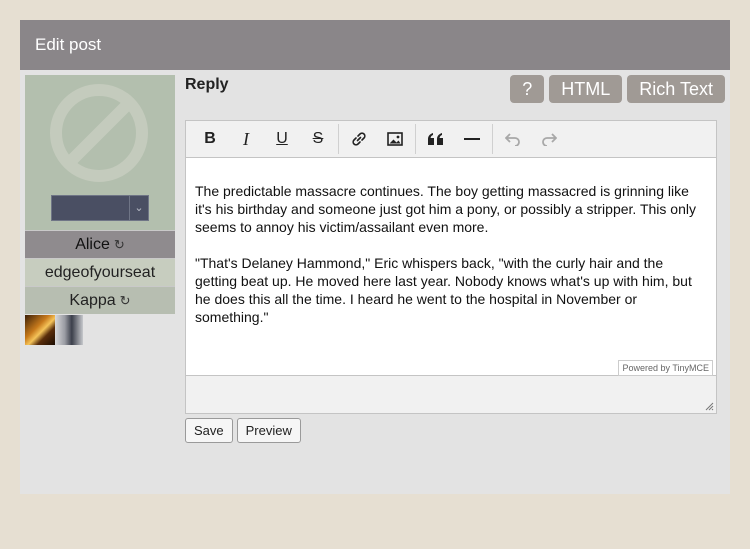 This screenshot has height=549, width=750. What do you see at coordinates (246, 139) in the screenshot?
I see `italic-icon: I` at bounding box center [246, 139].